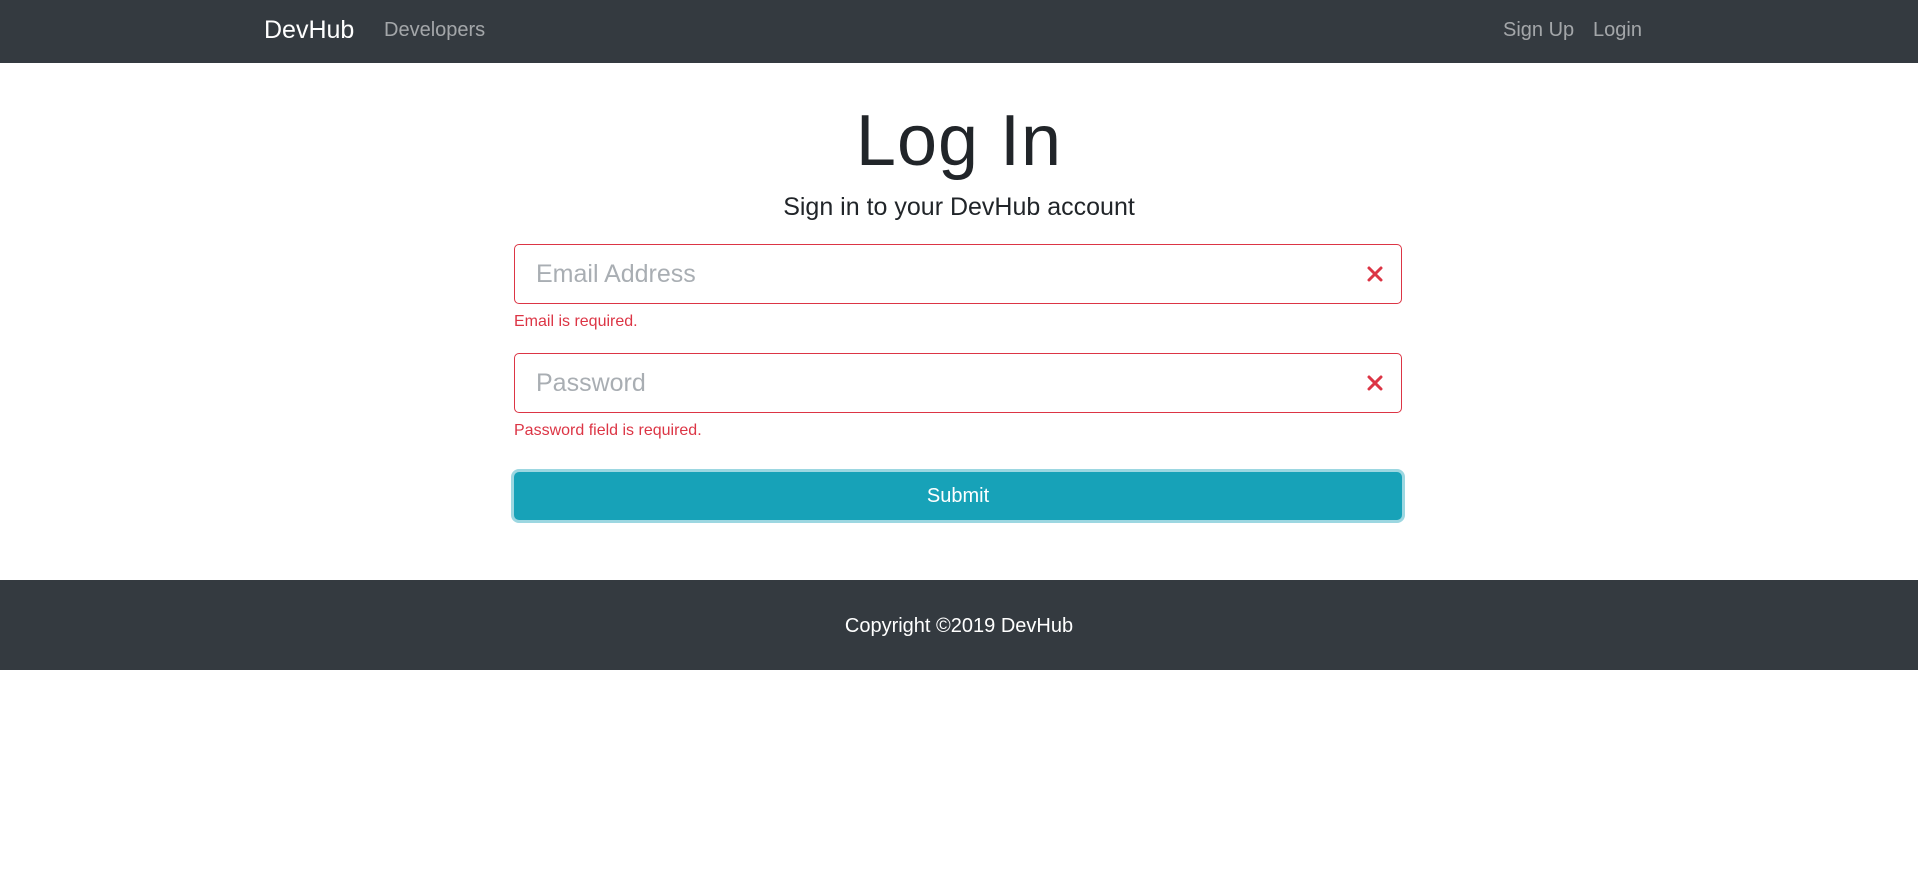 This screenshot has width=1918, height=890. I want to click on password-input, so click(958, 383).